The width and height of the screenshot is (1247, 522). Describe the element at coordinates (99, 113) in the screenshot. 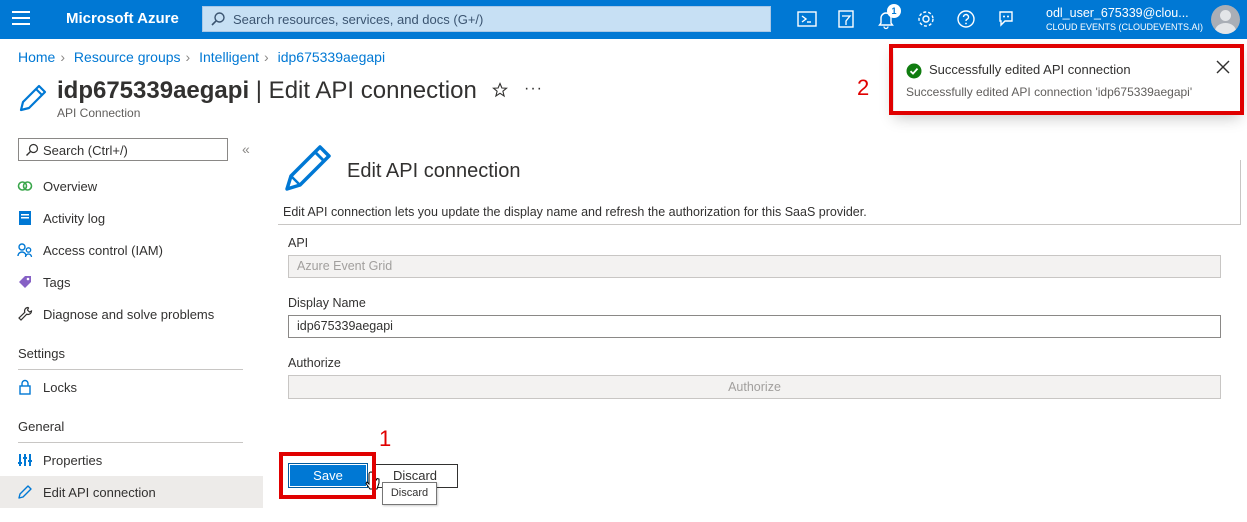

I see `page-subtitle: API Connection` at that location.